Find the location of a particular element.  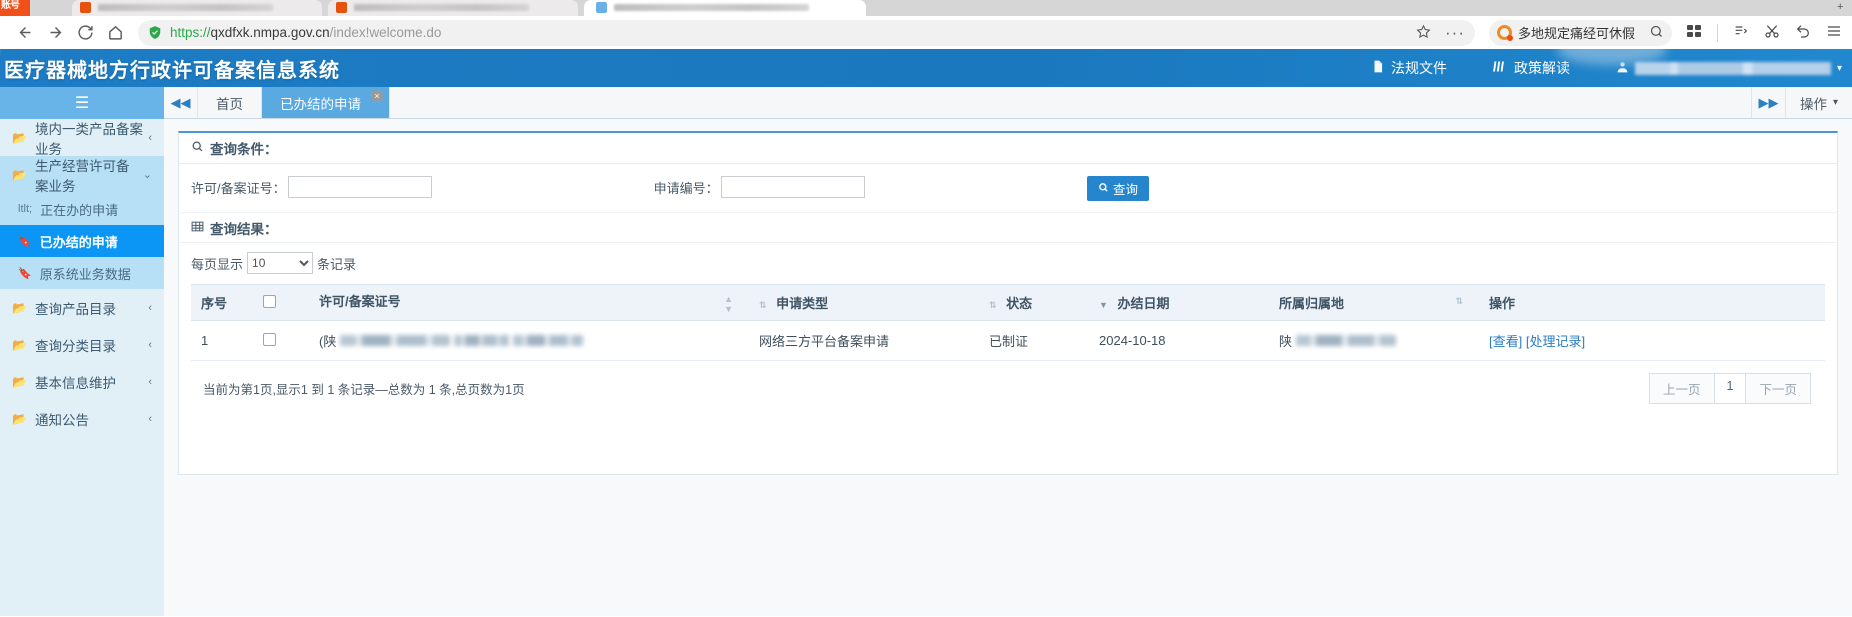

operations-label: 操作 is located at coordinates (1813, 104).